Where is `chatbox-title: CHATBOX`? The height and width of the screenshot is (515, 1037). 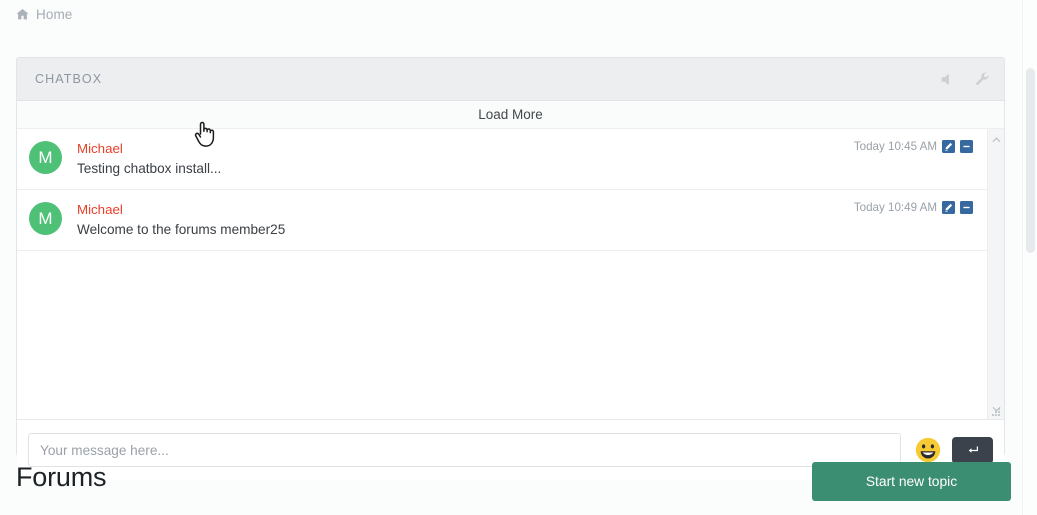 chatbox-title: CHATBOX is located at coordinates (69, 79).